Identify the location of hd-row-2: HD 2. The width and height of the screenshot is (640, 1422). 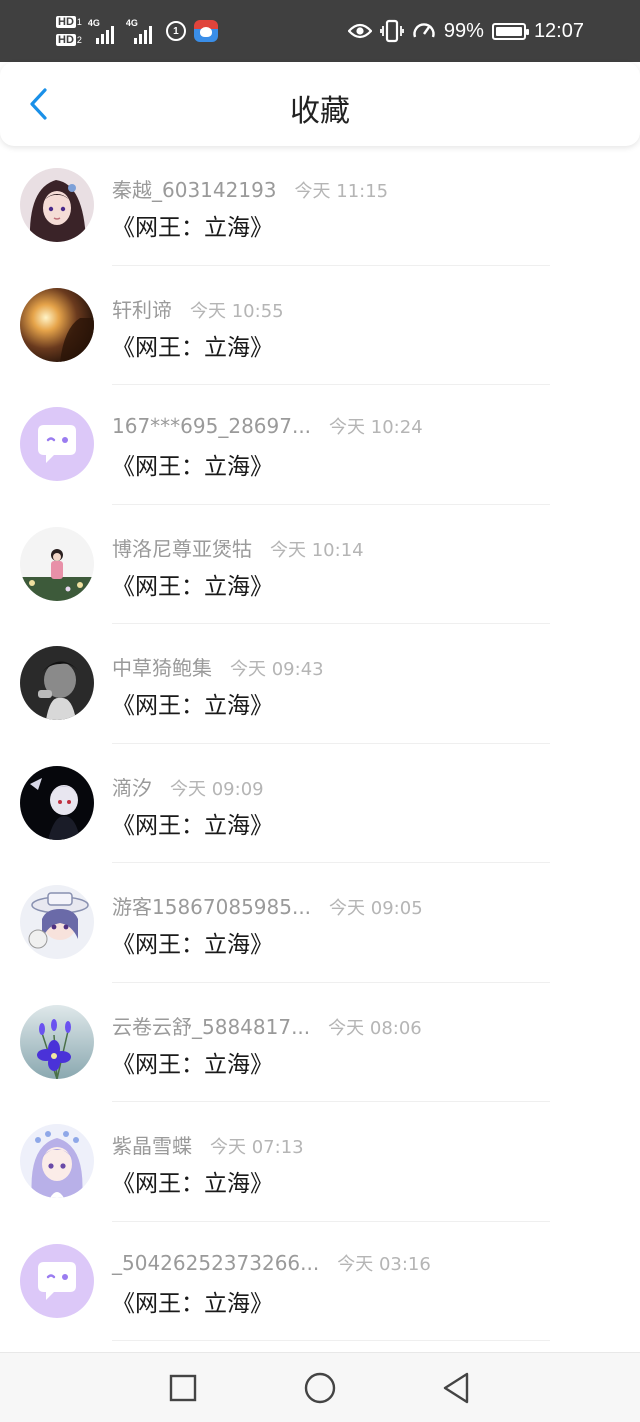
(69, 40).